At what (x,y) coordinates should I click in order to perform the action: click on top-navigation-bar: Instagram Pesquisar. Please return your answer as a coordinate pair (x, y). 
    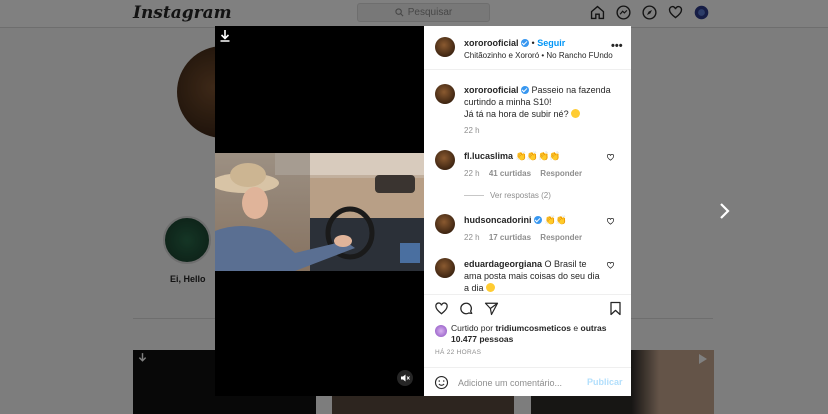
    Looking at the image, I should click on (414, 14).